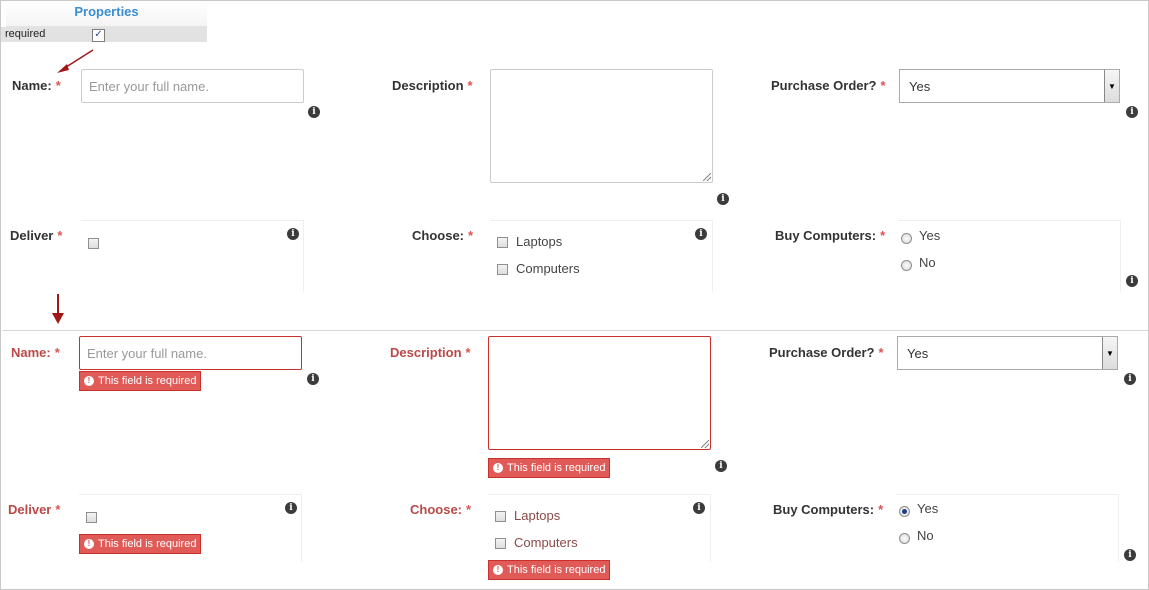 The height and width of the screenshot is (590, 1149). I want to click on deliver-box, so click(192, 256).